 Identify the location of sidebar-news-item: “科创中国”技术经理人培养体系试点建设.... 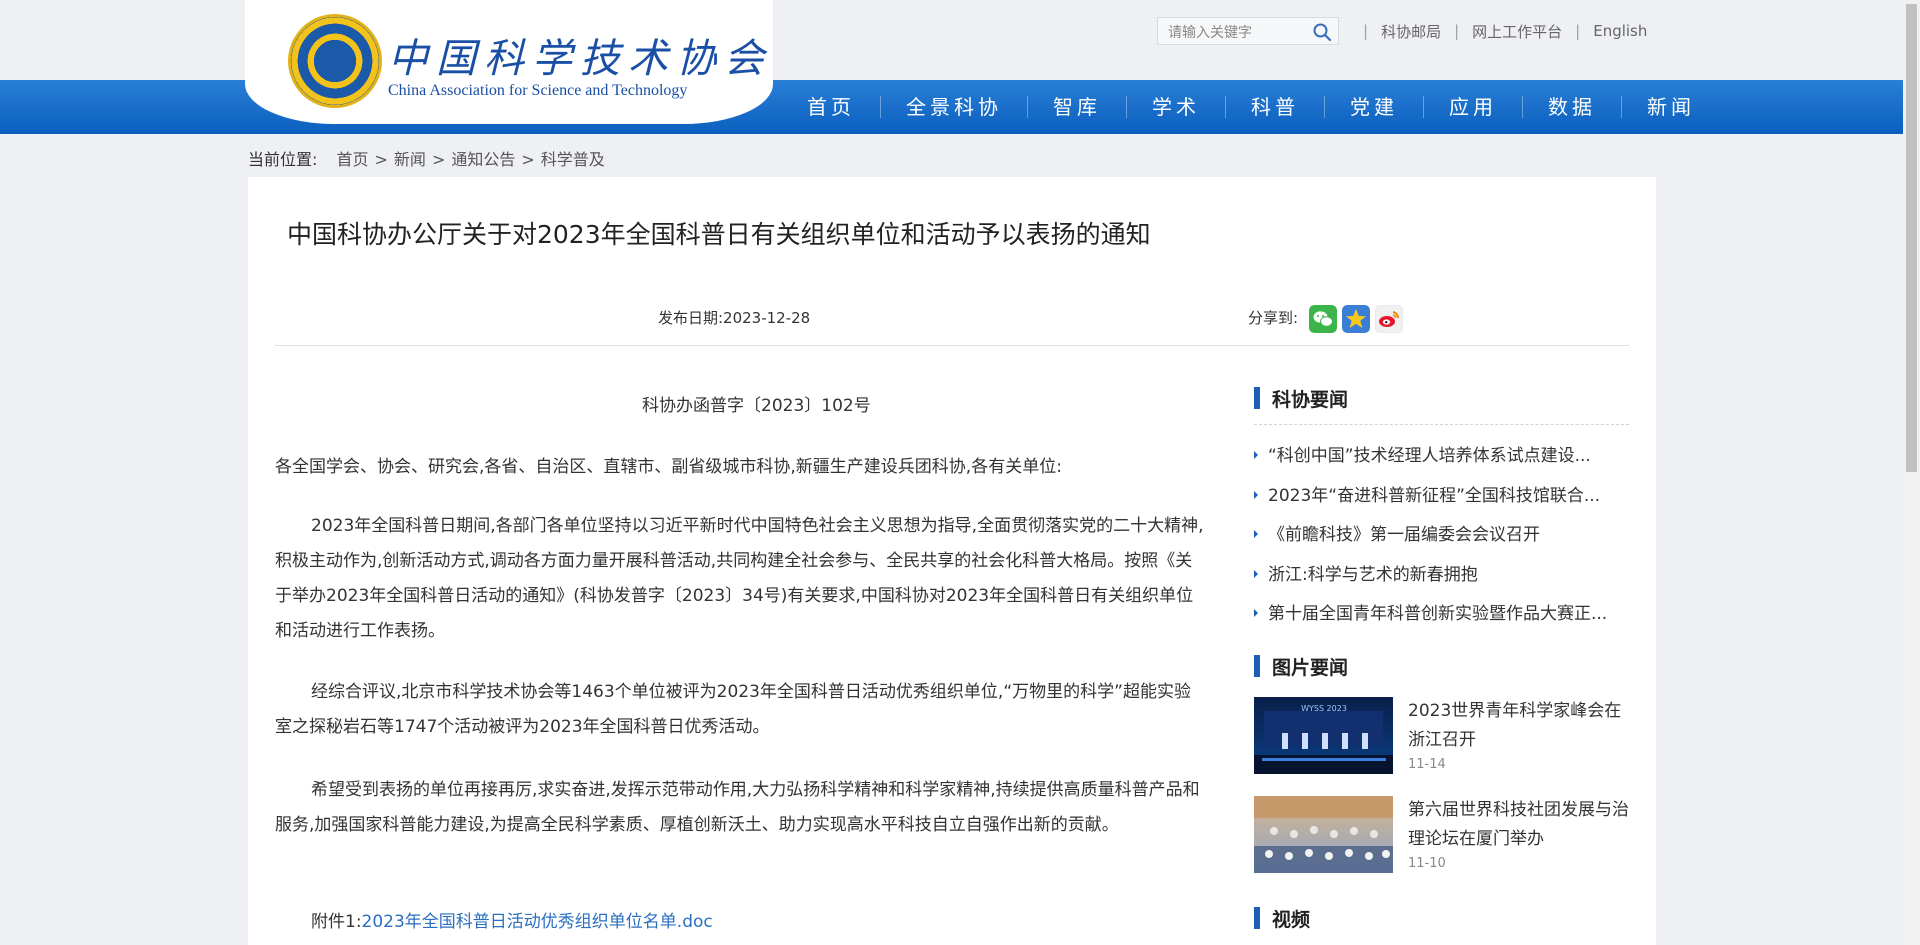
(1441, 453).